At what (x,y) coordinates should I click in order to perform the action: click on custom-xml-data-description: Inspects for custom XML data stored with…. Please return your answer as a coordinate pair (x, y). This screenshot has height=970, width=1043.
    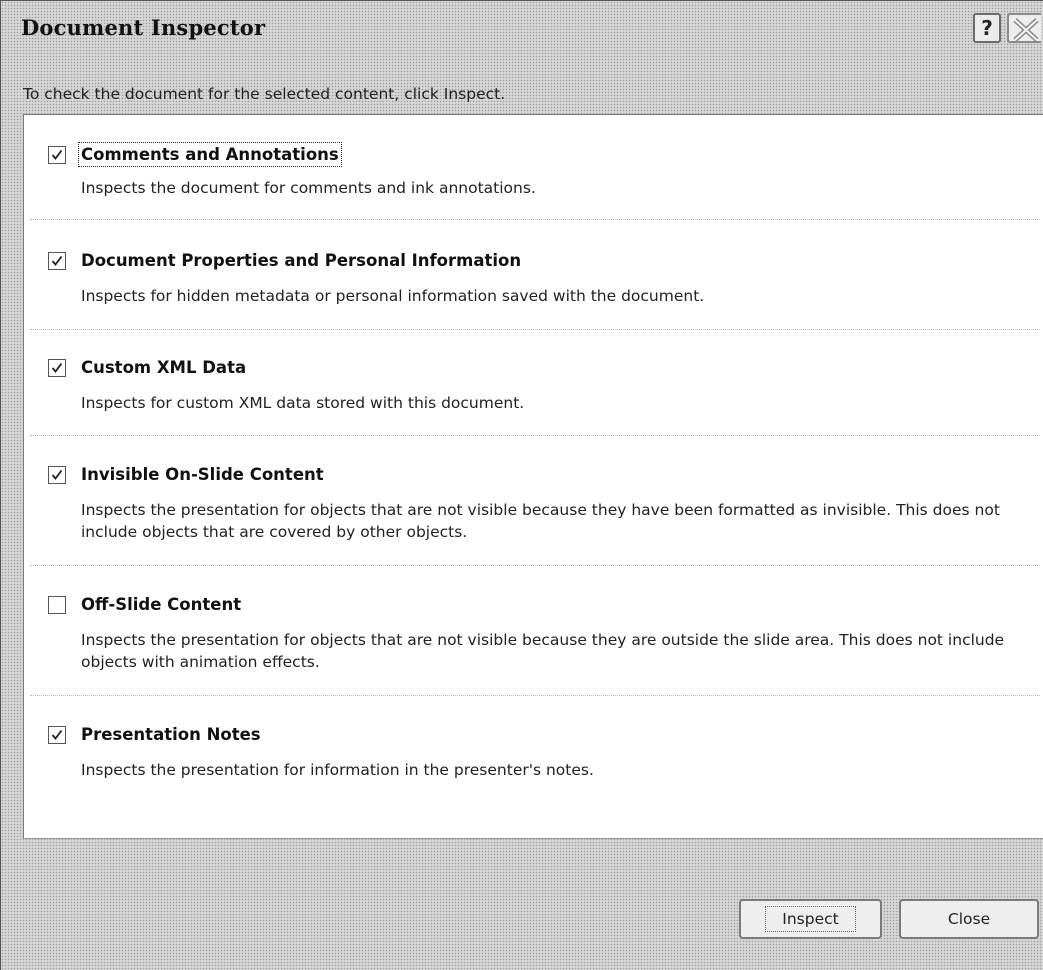
    Looking at the image, I should click on (303, 403).